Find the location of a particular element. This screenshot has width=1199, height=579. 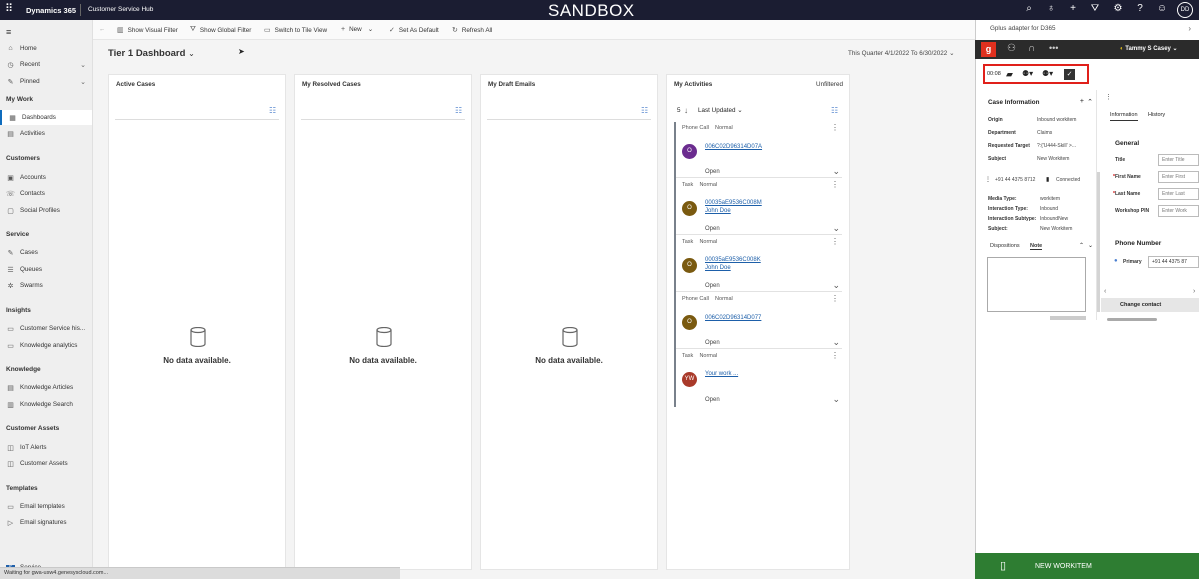

dashboard-selector: Tier 1 Dashboard ⌄ is located at coordinates (151, 53).